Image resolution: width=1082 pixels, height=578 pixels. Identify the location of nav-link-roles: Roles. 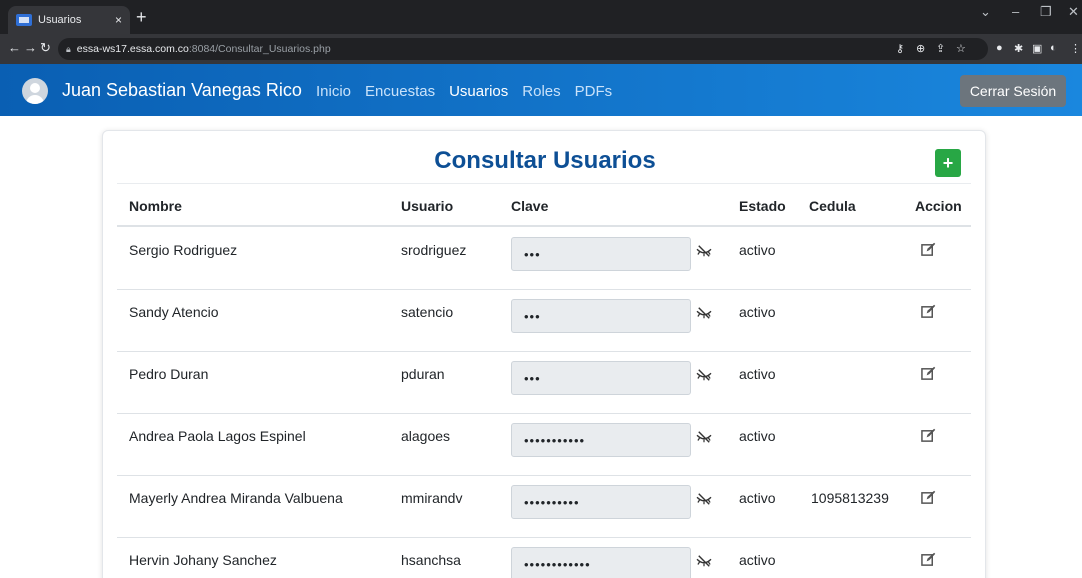
(541, 91).